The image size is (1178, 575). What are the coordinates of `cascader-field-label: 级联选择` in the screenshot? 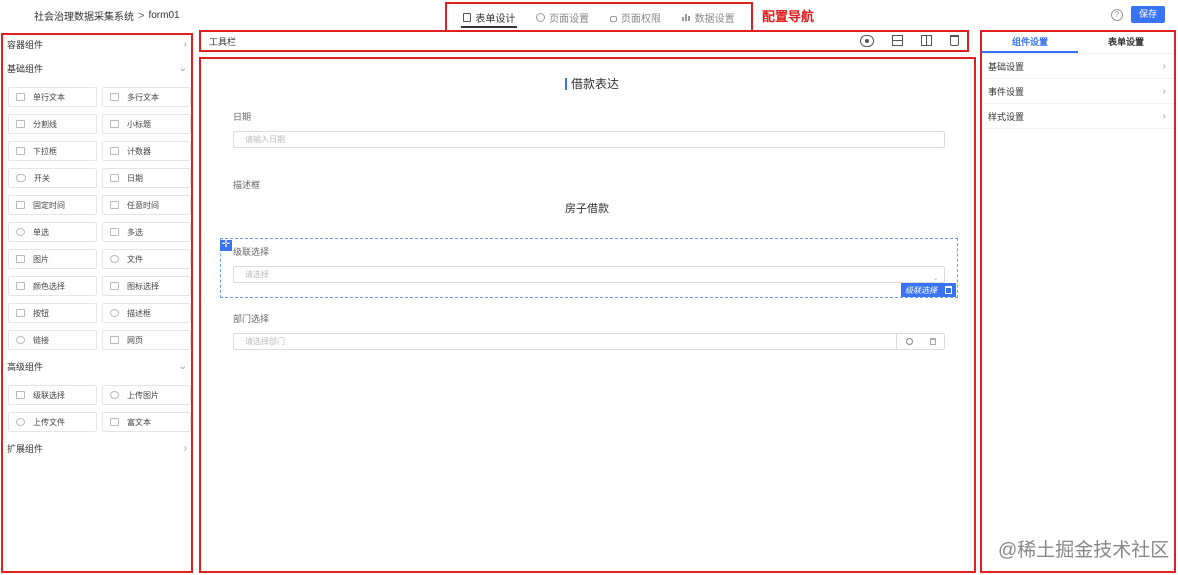 It's located at (251, 252).